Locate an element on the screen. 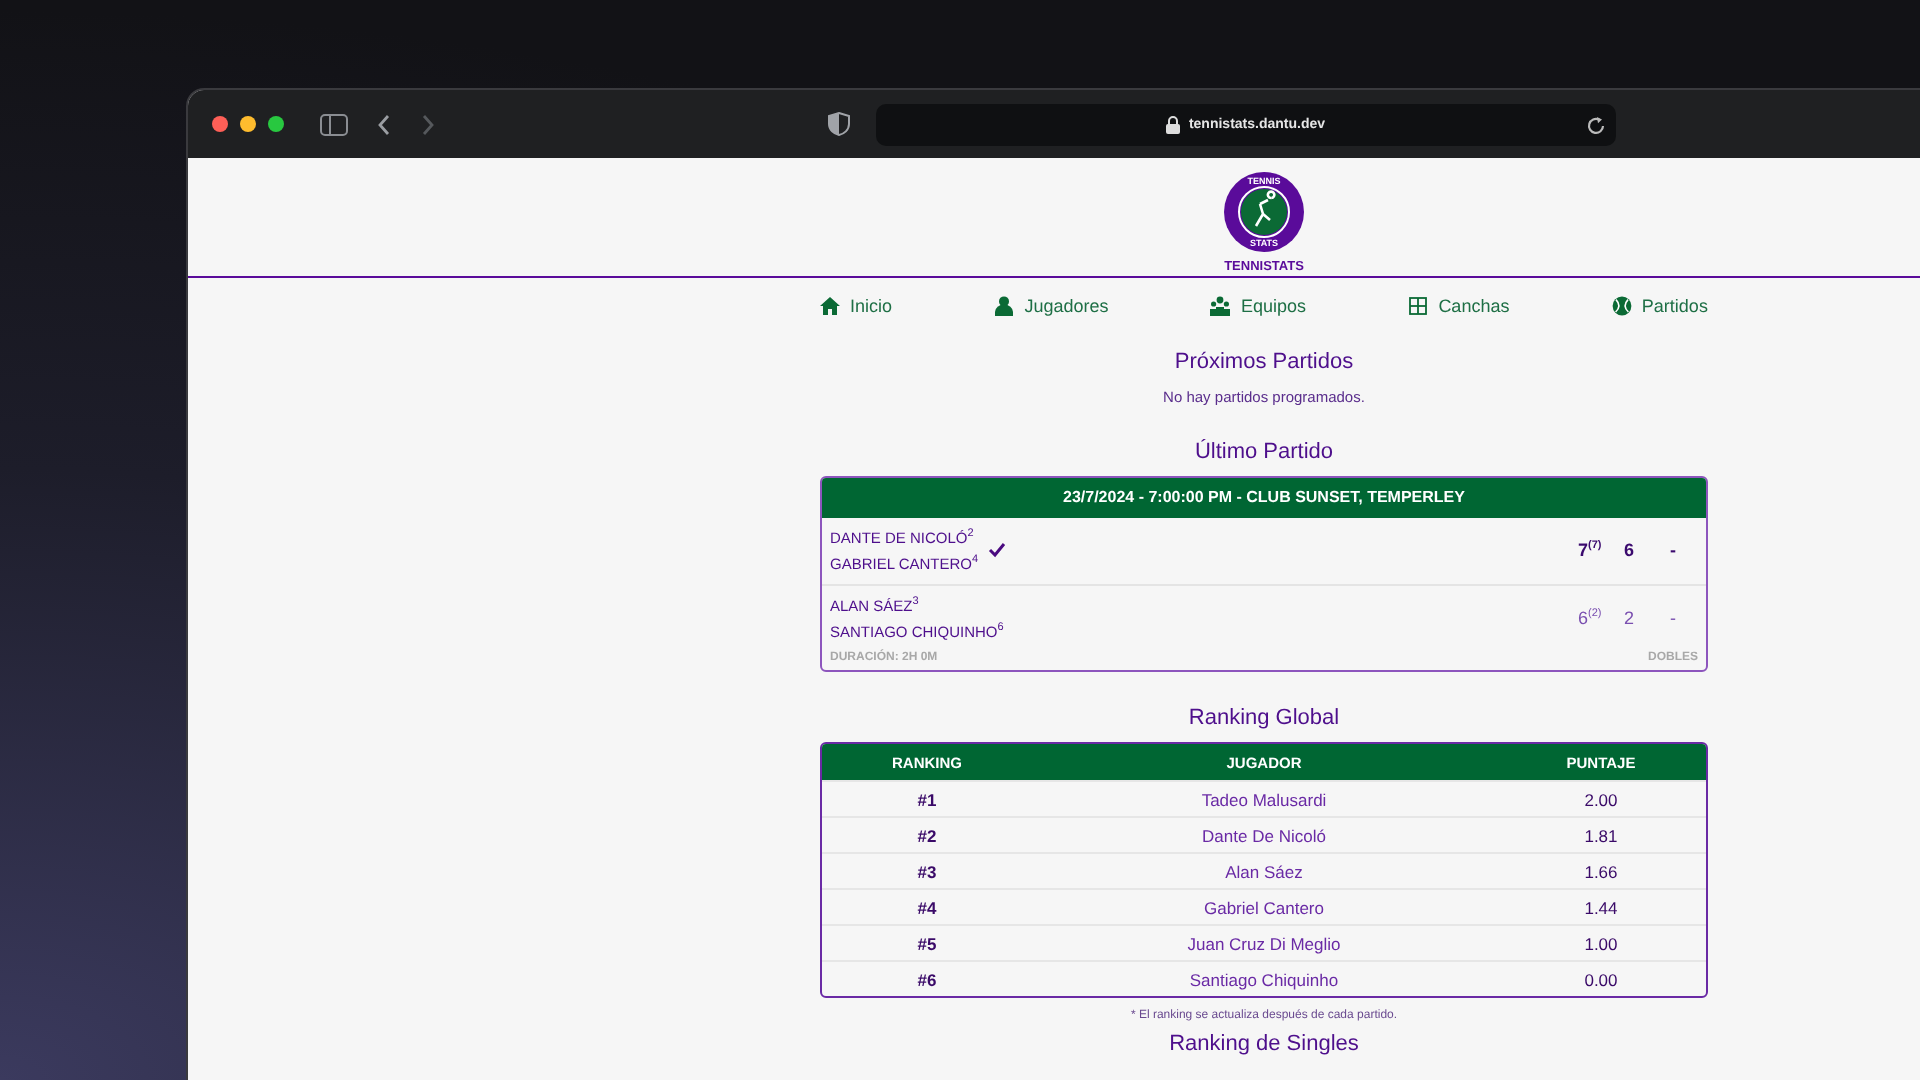 This screenshot has width=1920, height=1080. nav-link: Jugadores is located at coordinates (1051, 306).